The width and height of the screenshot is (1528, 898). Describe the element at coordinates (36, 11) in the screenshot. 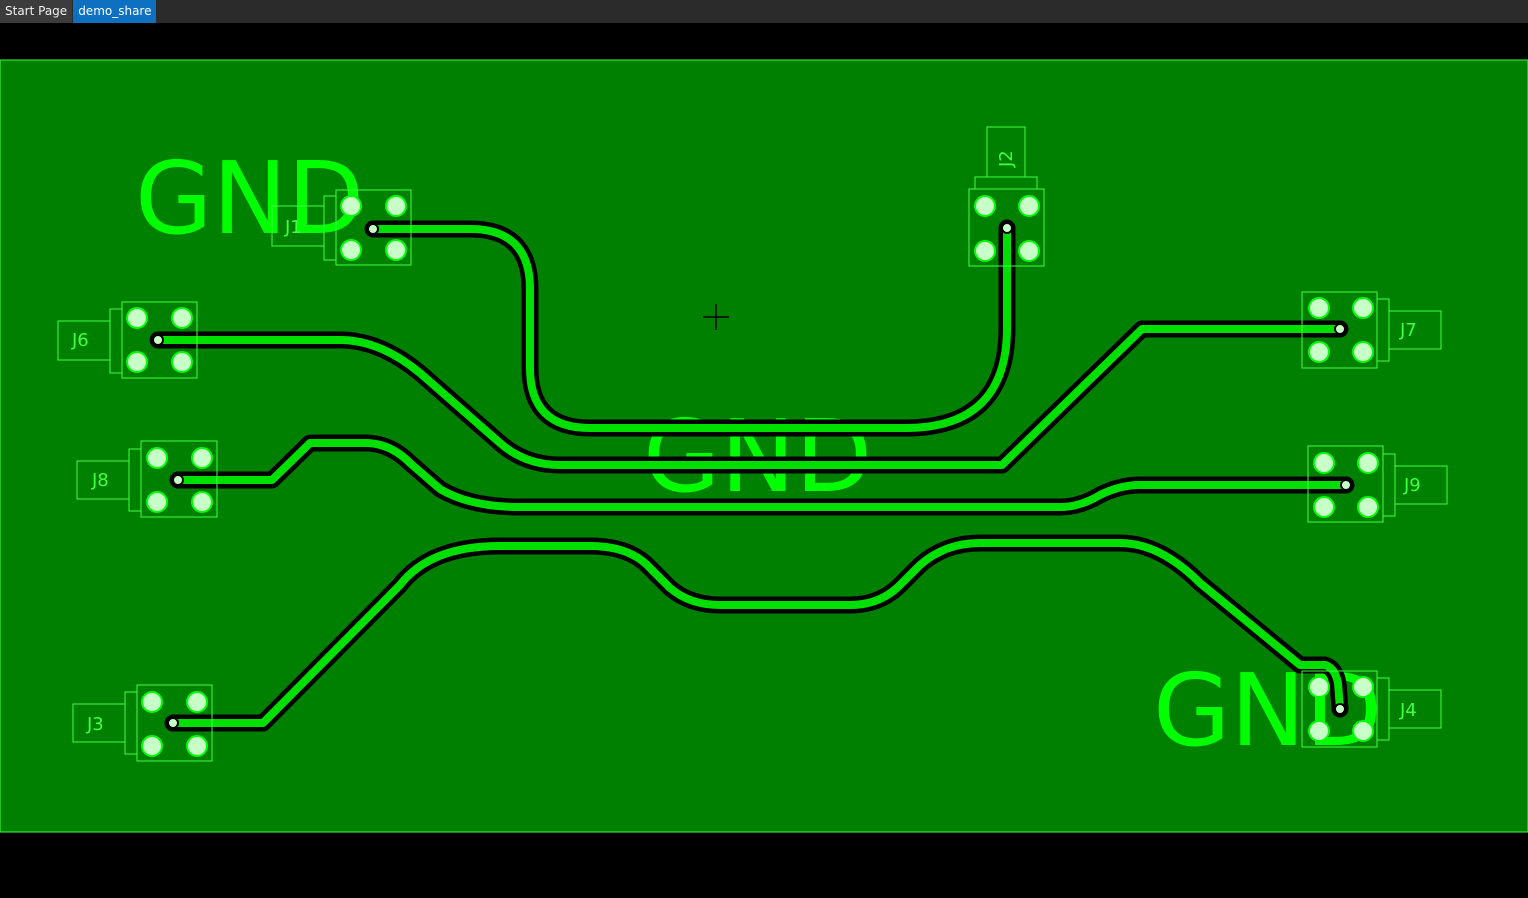

I see `tab-start-page: Start Page` at that location.